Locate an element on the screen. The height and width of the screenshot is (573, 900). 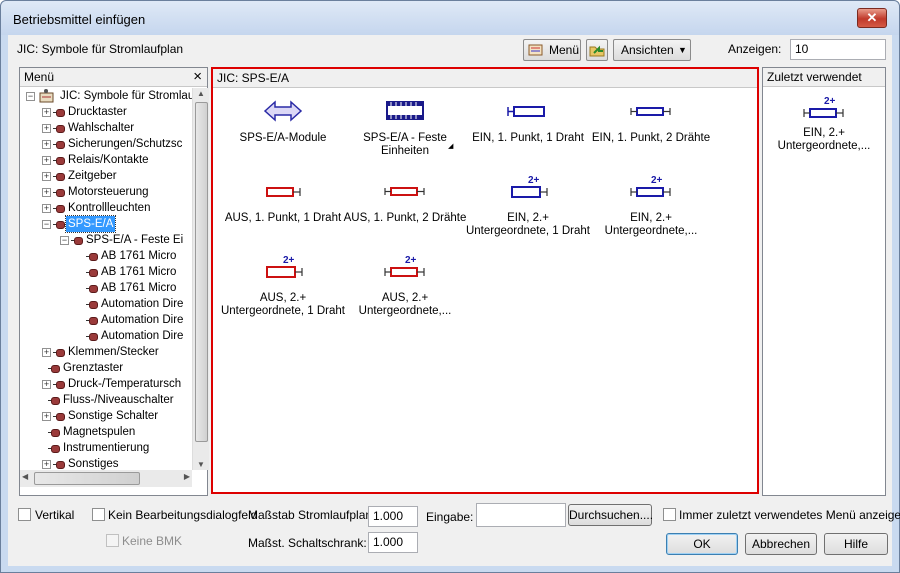
symbol-output-child-1wire: 2+ AUS, 2.+ Untergeordnete, 1 Draht is located at coordinates (283, 285).